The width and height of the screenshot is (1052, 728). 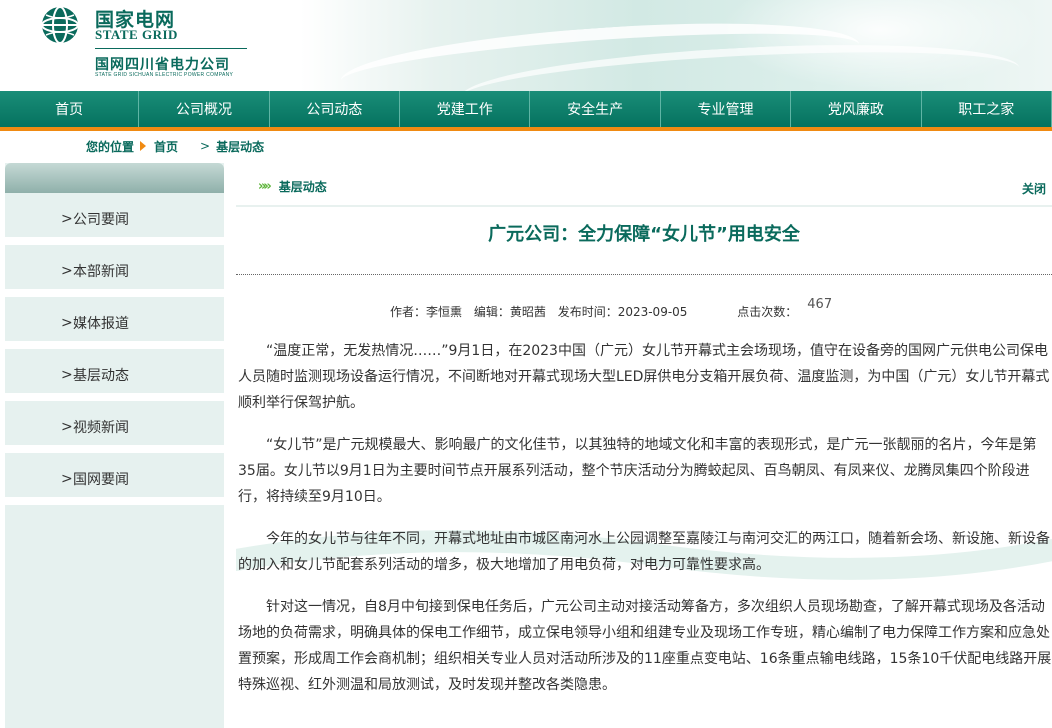 I want to click on sidebar-item-hq-news: > 本部新闻, so click(x=114, y=271).